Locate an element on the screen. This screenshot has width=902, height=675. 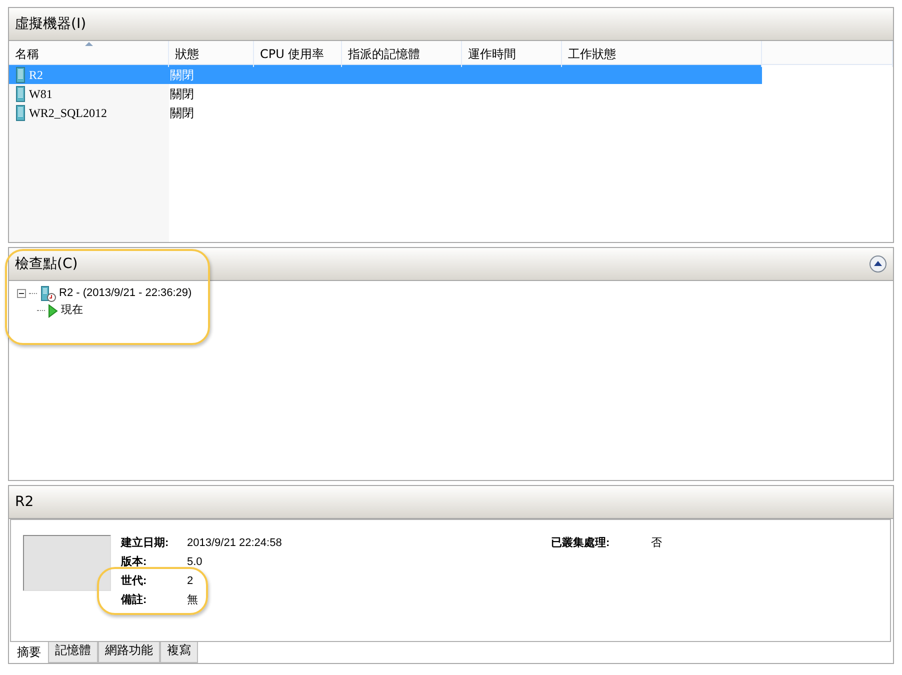
field-label: 建立日期: is located at coordinates (145, 543).